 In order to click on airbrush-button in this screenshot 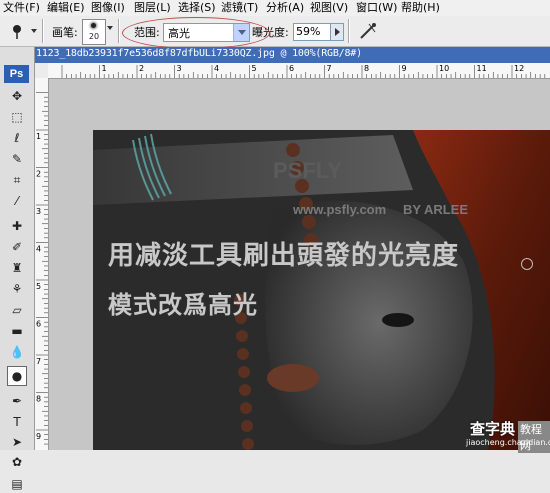, I will do `click(368, 31)`.